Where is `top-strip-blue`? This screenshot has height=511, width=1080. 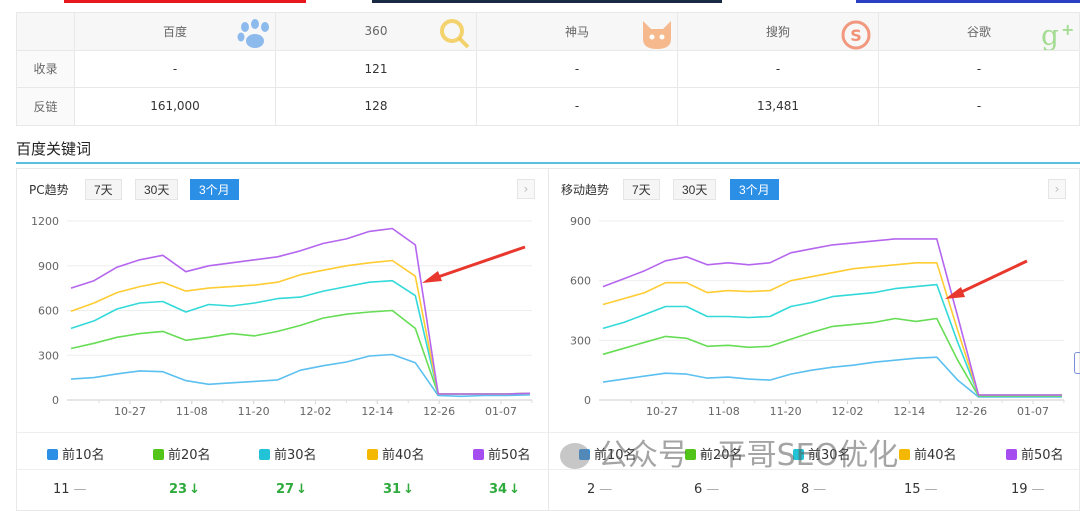 top-strip-blue is located at coordinates (968, 1).